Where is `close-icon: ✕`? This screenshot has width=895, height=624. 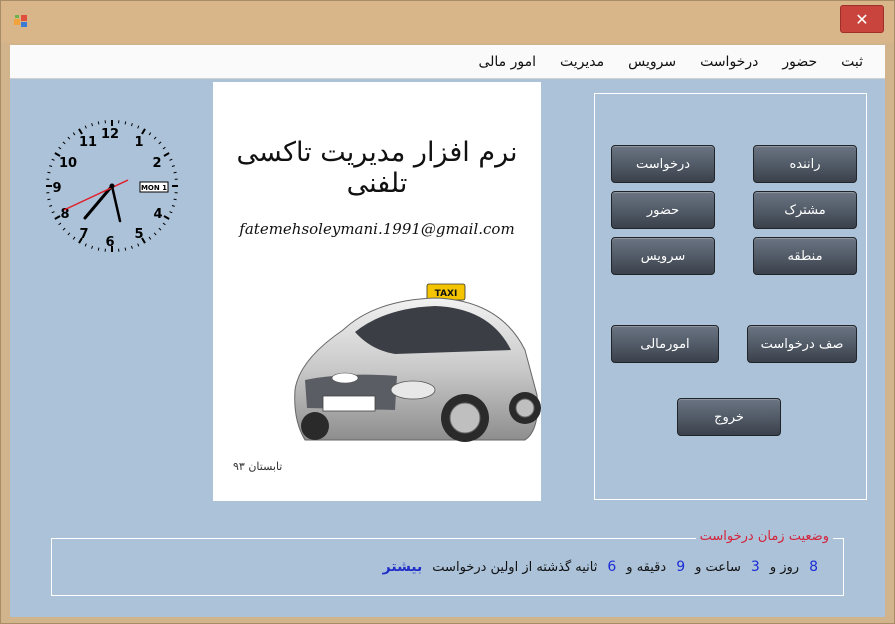
close-icon: ✕ is located at coordinates (862, 19).